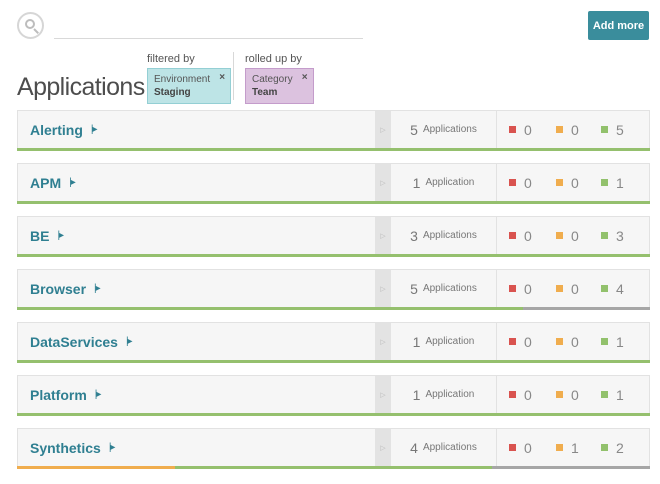 The image size is (660, 484). I want to click on add-more-button: Add more, so click(618, 25).